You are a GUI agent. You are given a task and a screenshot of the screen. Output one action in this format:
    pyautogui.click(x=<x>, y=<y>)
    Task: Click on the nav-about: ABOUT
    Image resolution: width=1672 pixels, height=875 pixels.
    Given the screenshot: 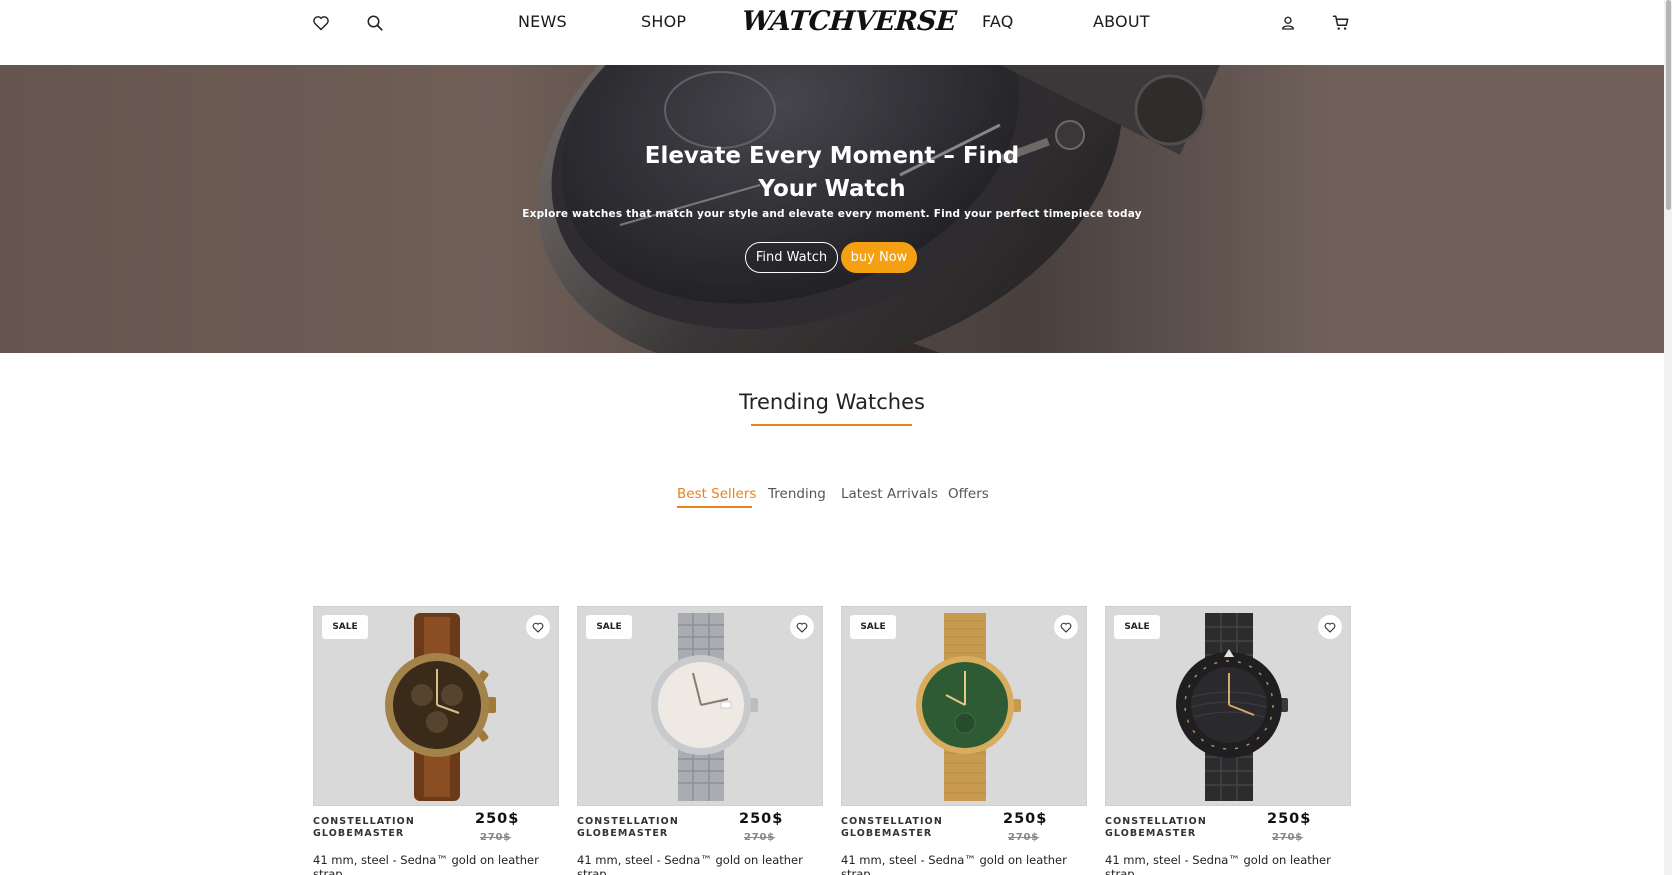 What is the action you would take?
    pyautogui.click(x=1121, y=21)
    